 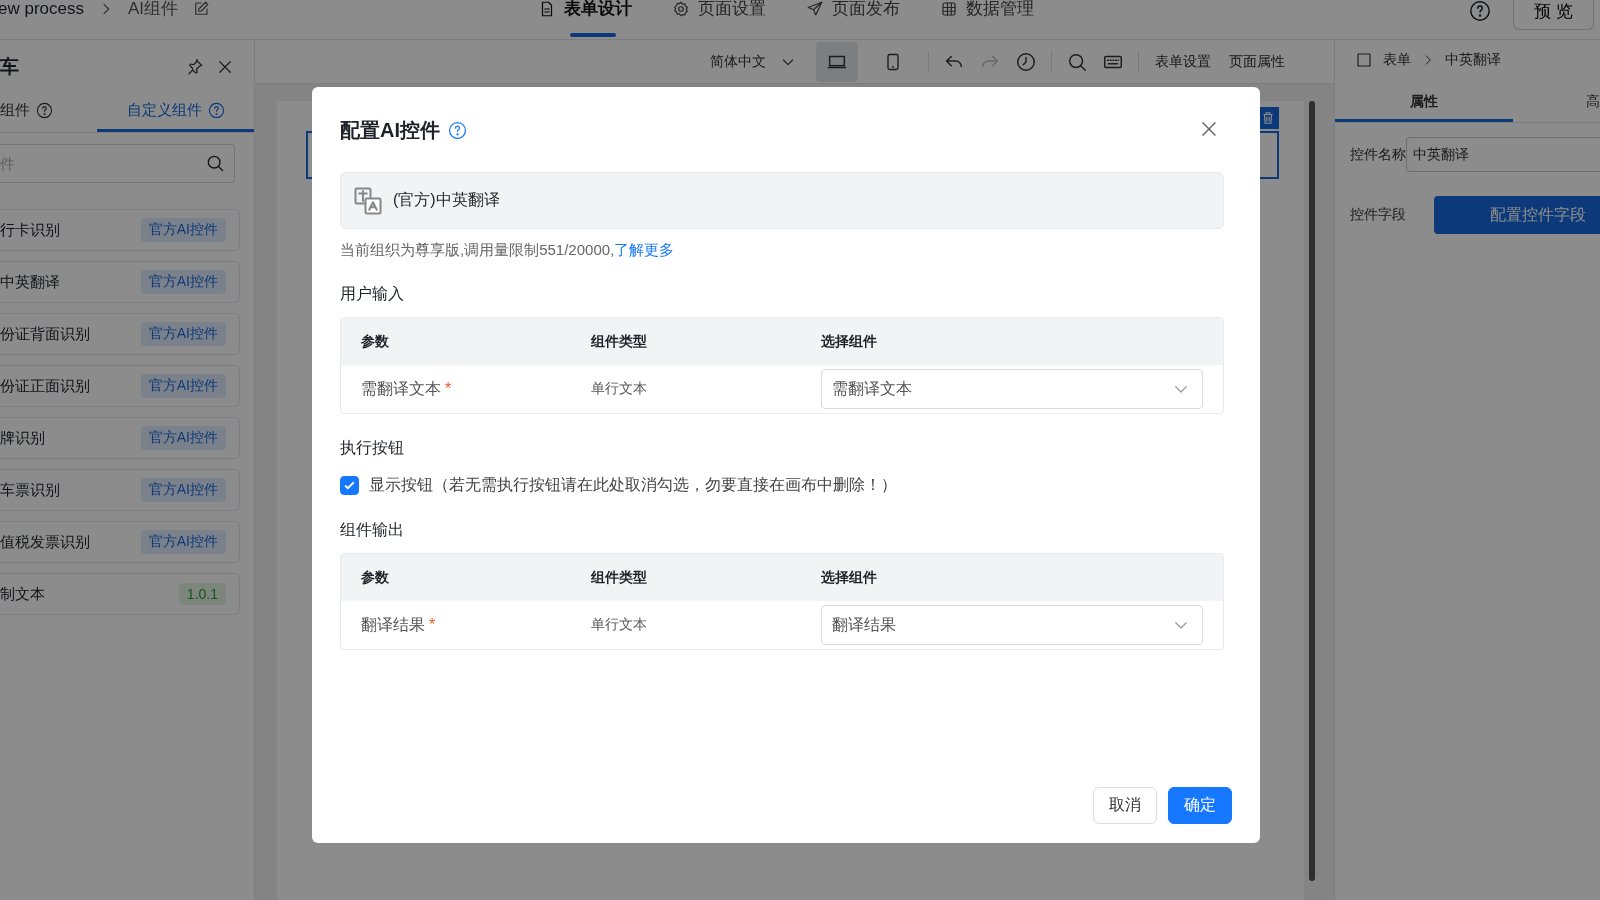 I want to click on settings-icon, so click(x=681, y=9).